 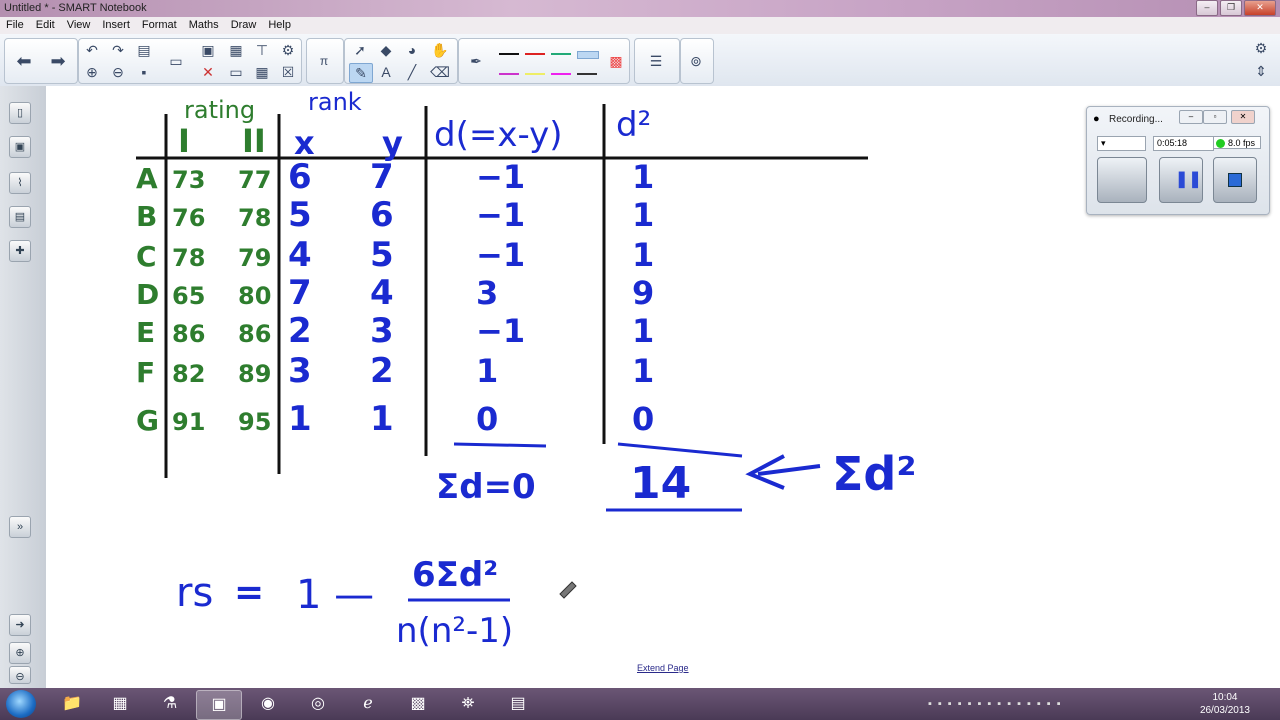 What do you see at coordinates (518, 704) in the screenshot?
I see `word-taskbar-icon: ▤` at bounding box center [518, 704].